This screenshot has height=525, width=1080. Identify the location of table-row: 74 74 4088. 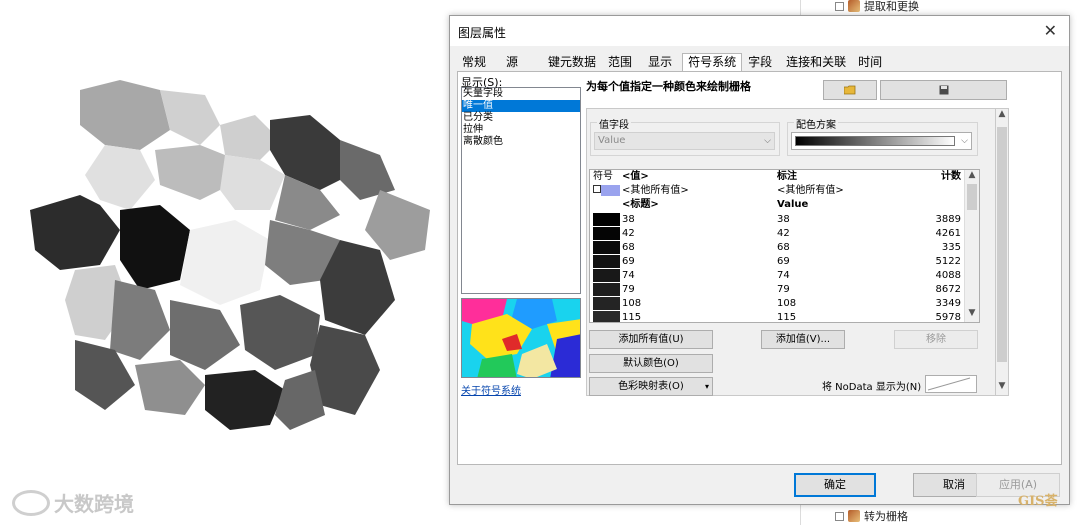
(777, 276).